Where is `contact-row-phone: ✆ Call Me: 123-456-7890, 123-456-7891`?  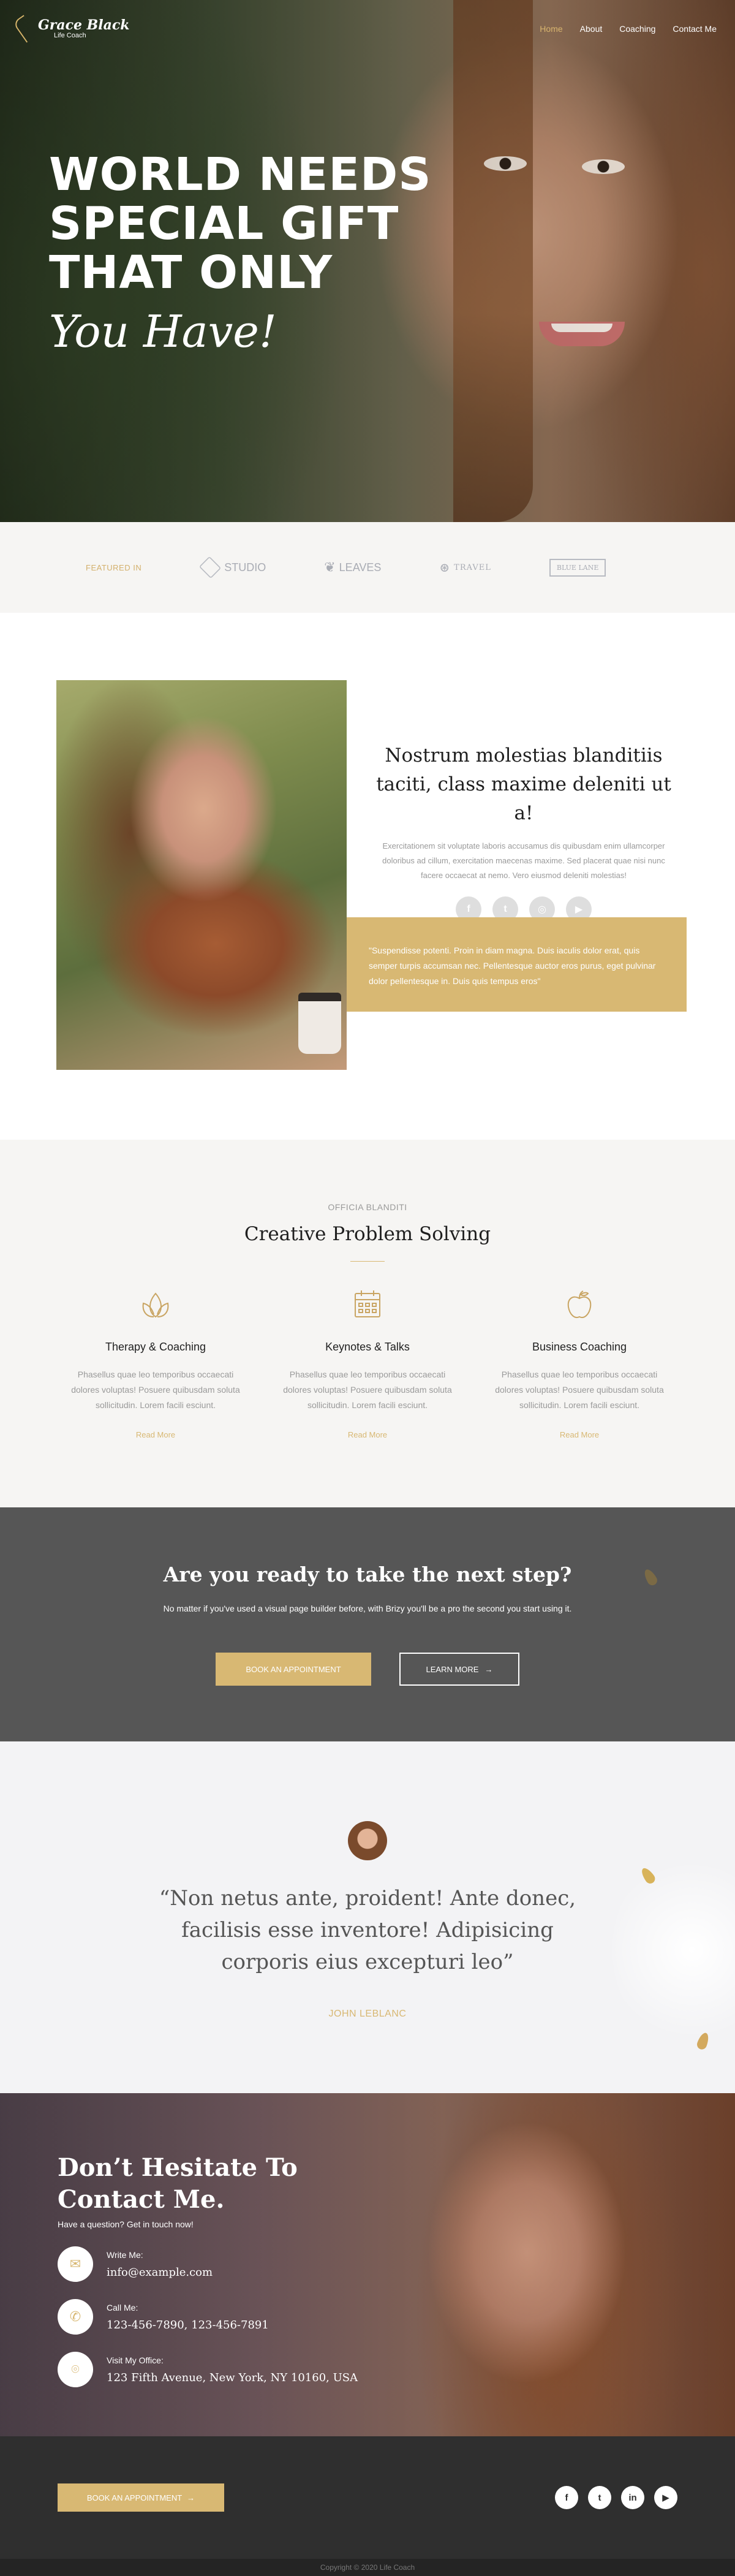 contact-row-phone: ✆ Call Me: 123-456-7890, 123-456-7891 is located at coordinates (208, 2317).